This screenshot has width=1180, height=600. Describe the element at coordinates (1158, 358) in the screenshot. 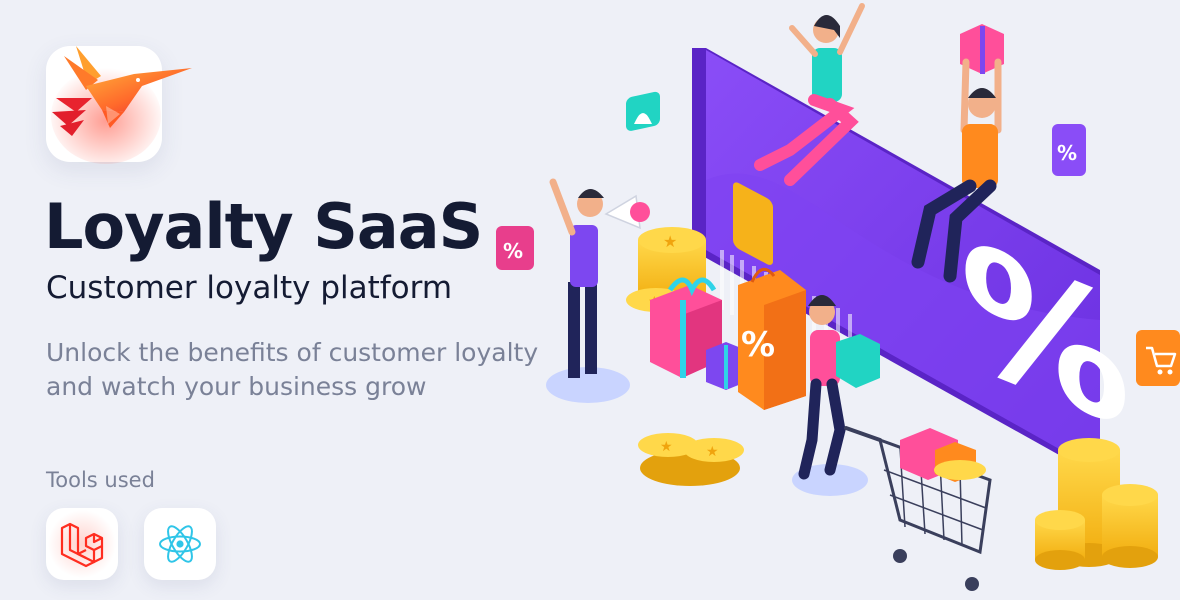

I see `cart-badge` at that location.